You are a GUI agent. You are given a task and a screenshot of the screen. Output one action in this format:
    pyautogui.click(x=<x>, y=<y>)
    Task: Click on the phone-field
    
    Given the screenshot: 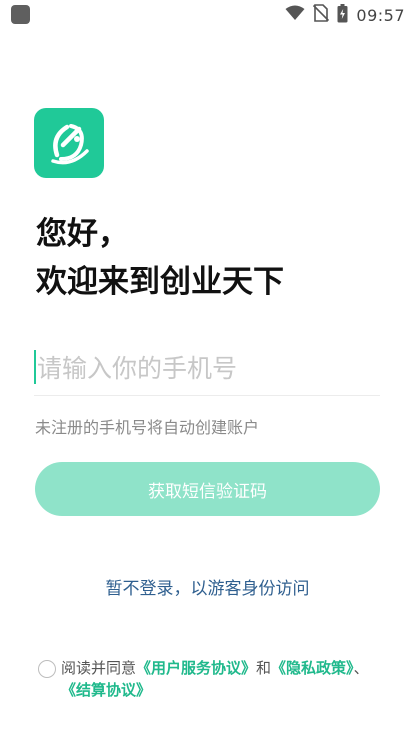 What is the action you would take?
    pyautogui.click(x=207, y=370)
    